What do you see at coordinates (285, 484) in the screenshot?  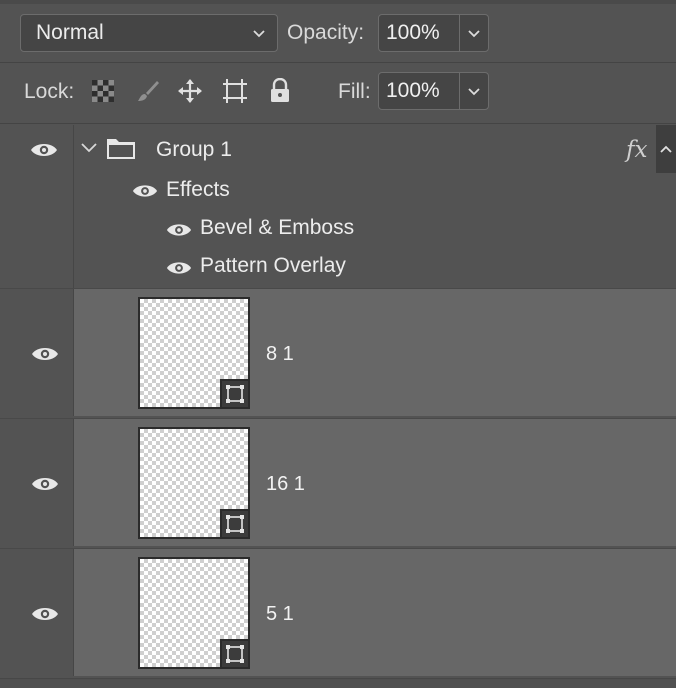 I see `layer-name: 16 1` at bounding box center [285, 484].